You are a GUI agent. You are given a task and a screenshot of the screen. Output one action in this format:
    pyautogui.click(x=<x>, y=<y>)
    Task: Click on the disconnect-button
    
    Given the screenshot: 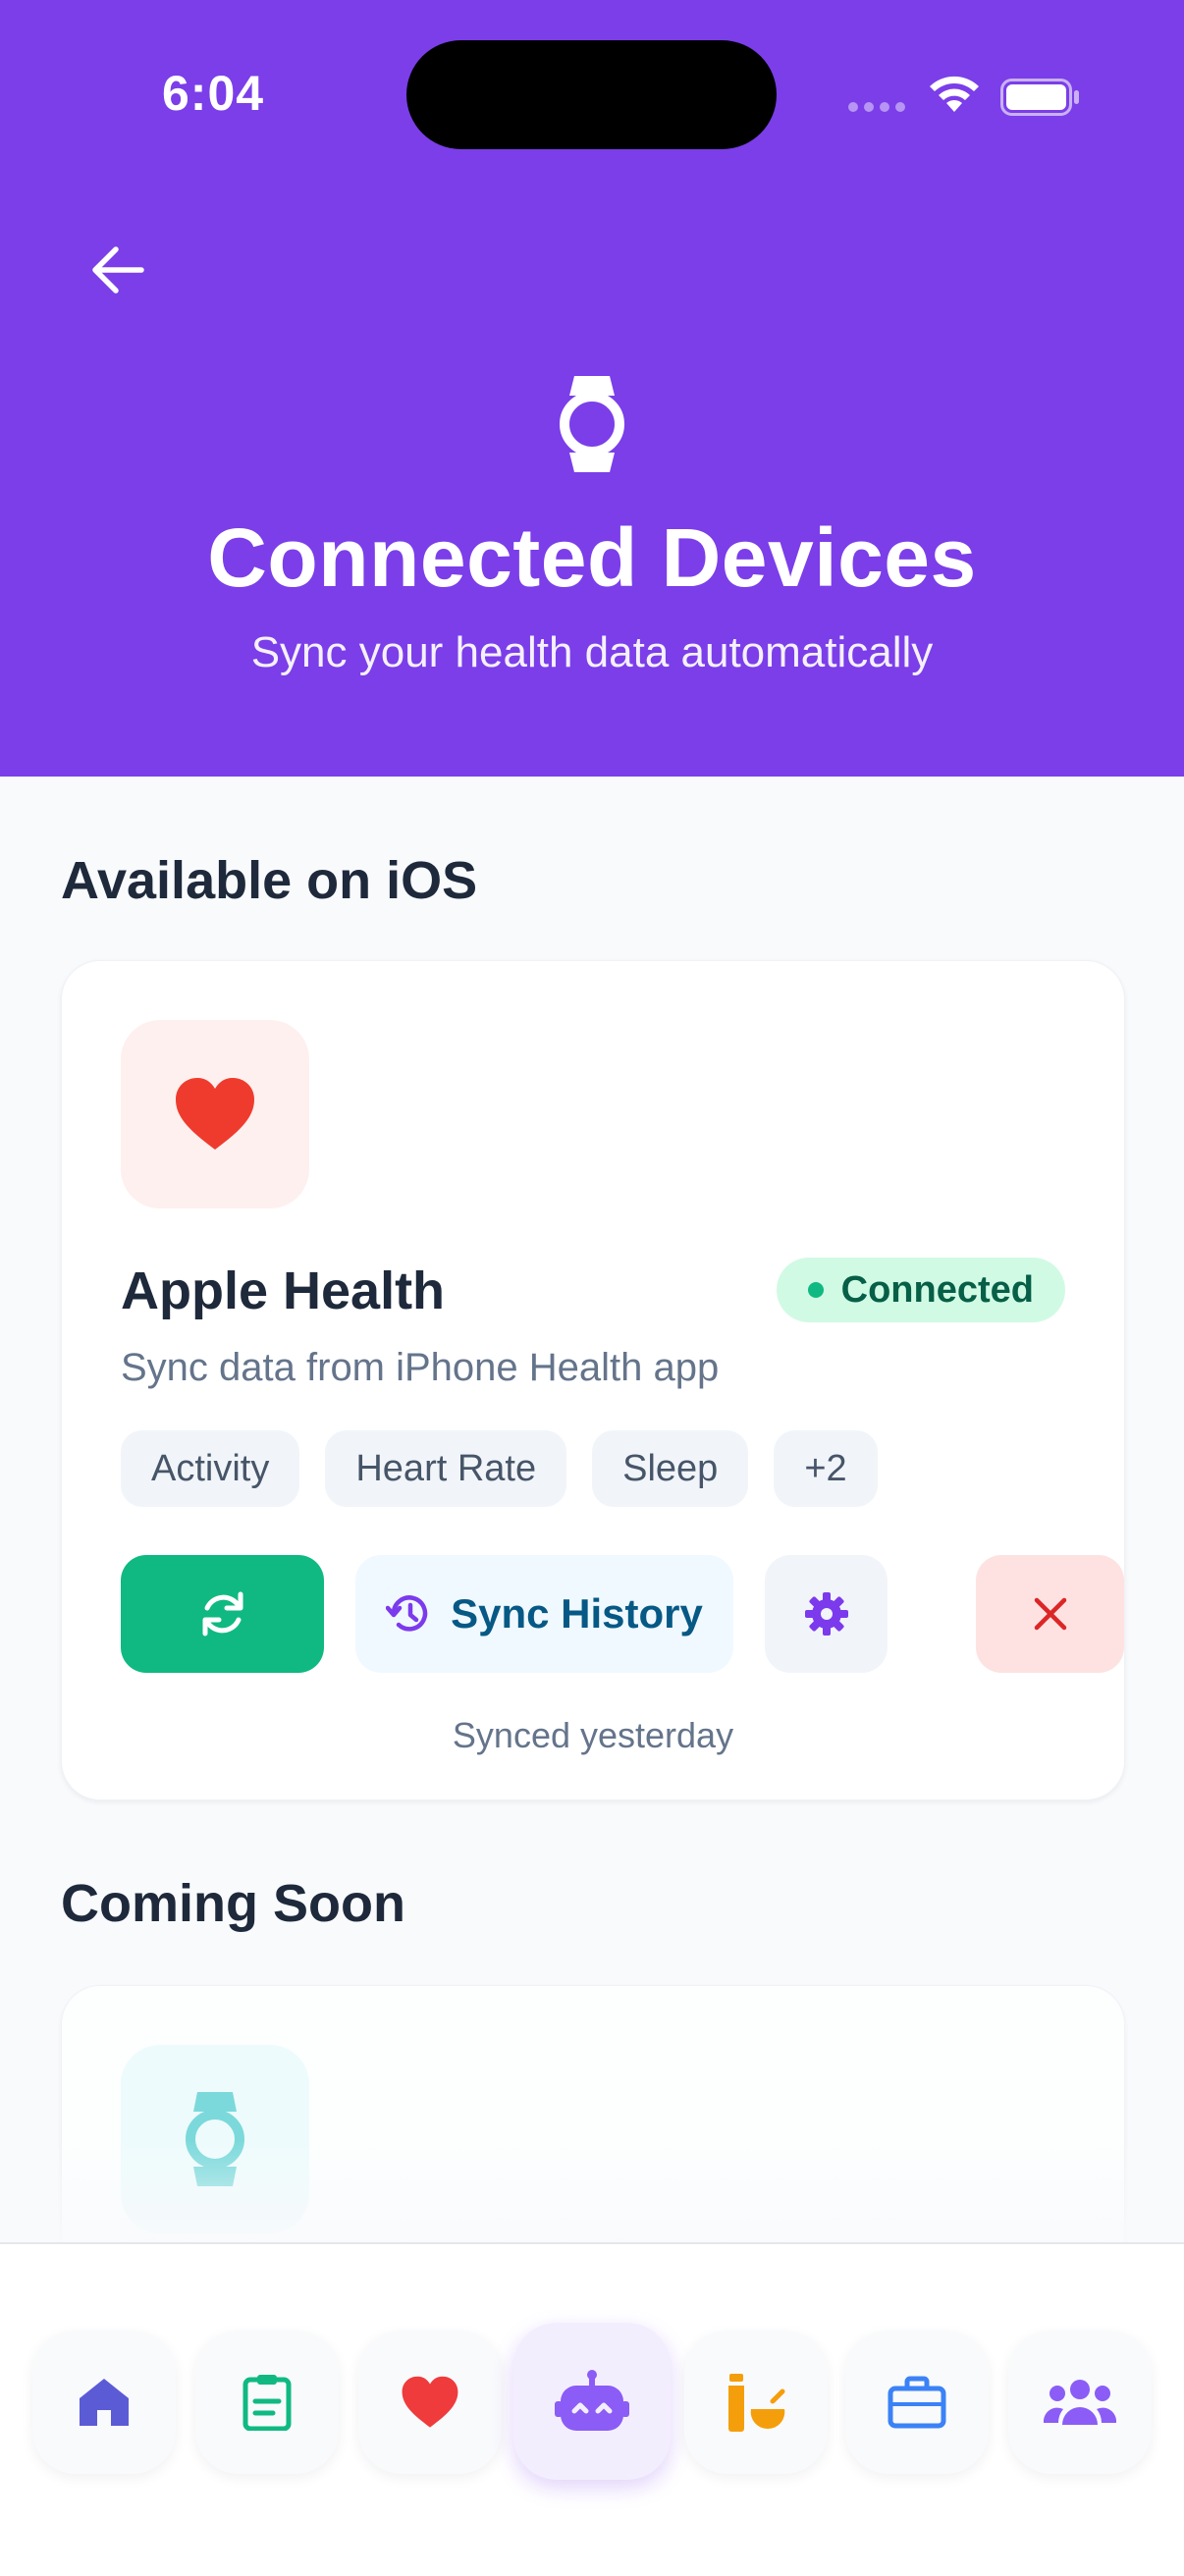 What is the action you would take?
    pyautogui.click(x=1050, y=1614)
    